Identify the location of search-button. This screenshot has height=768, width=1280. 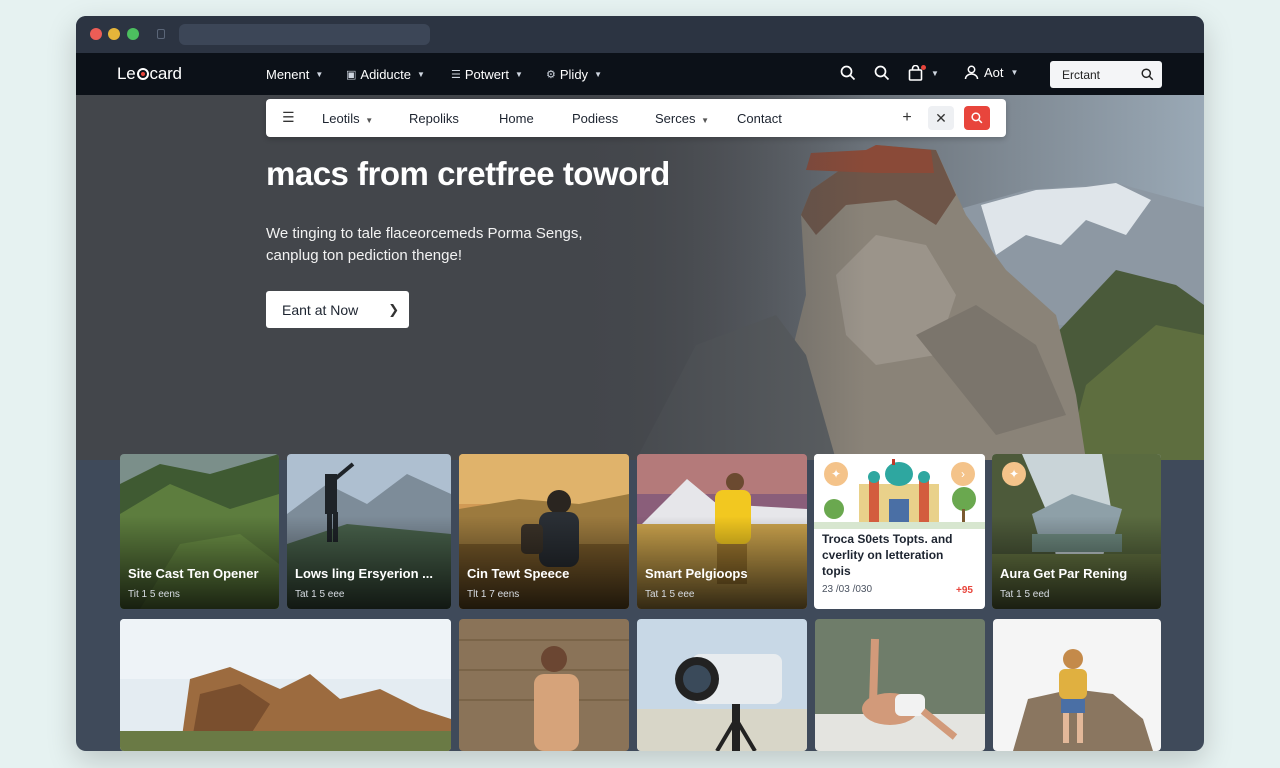
(977, 118).